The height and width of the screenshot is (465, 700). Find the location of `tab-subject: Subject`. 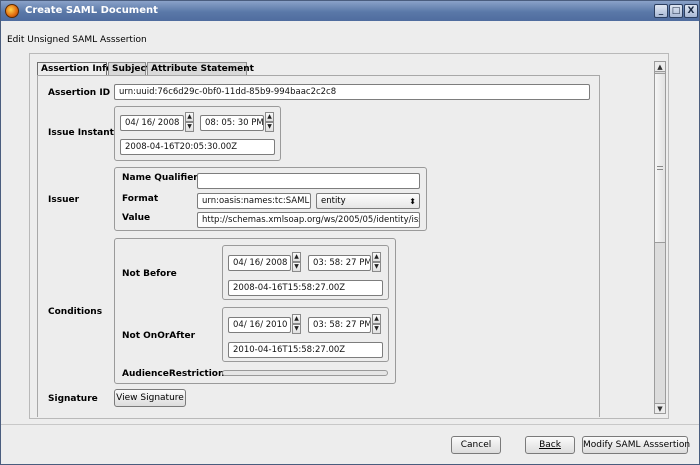

tab-subject: Subject is located at coordinates (129, 68).